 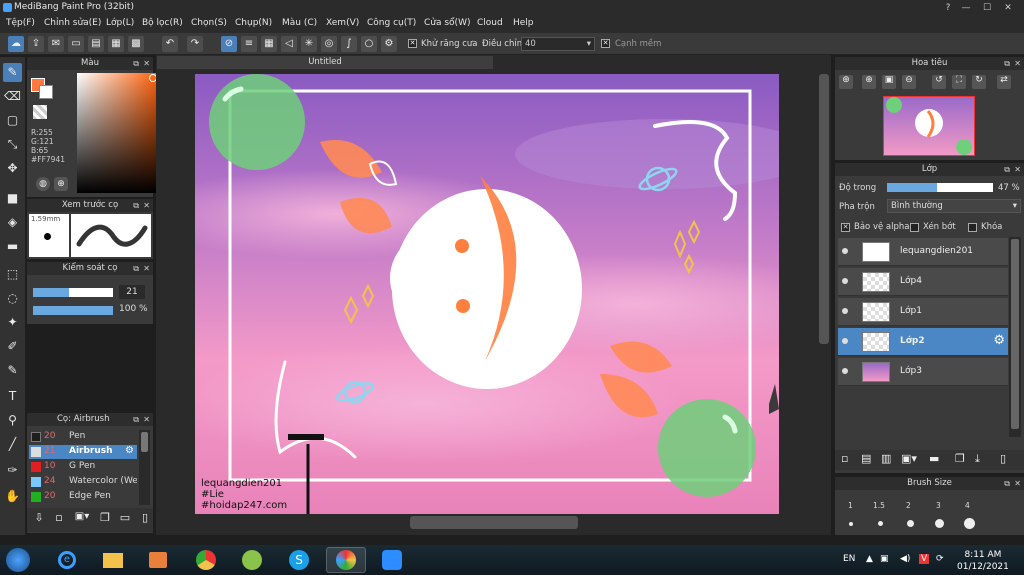 I want to click on zoom-actual-icon: ▣, so click(x=889, y=82).